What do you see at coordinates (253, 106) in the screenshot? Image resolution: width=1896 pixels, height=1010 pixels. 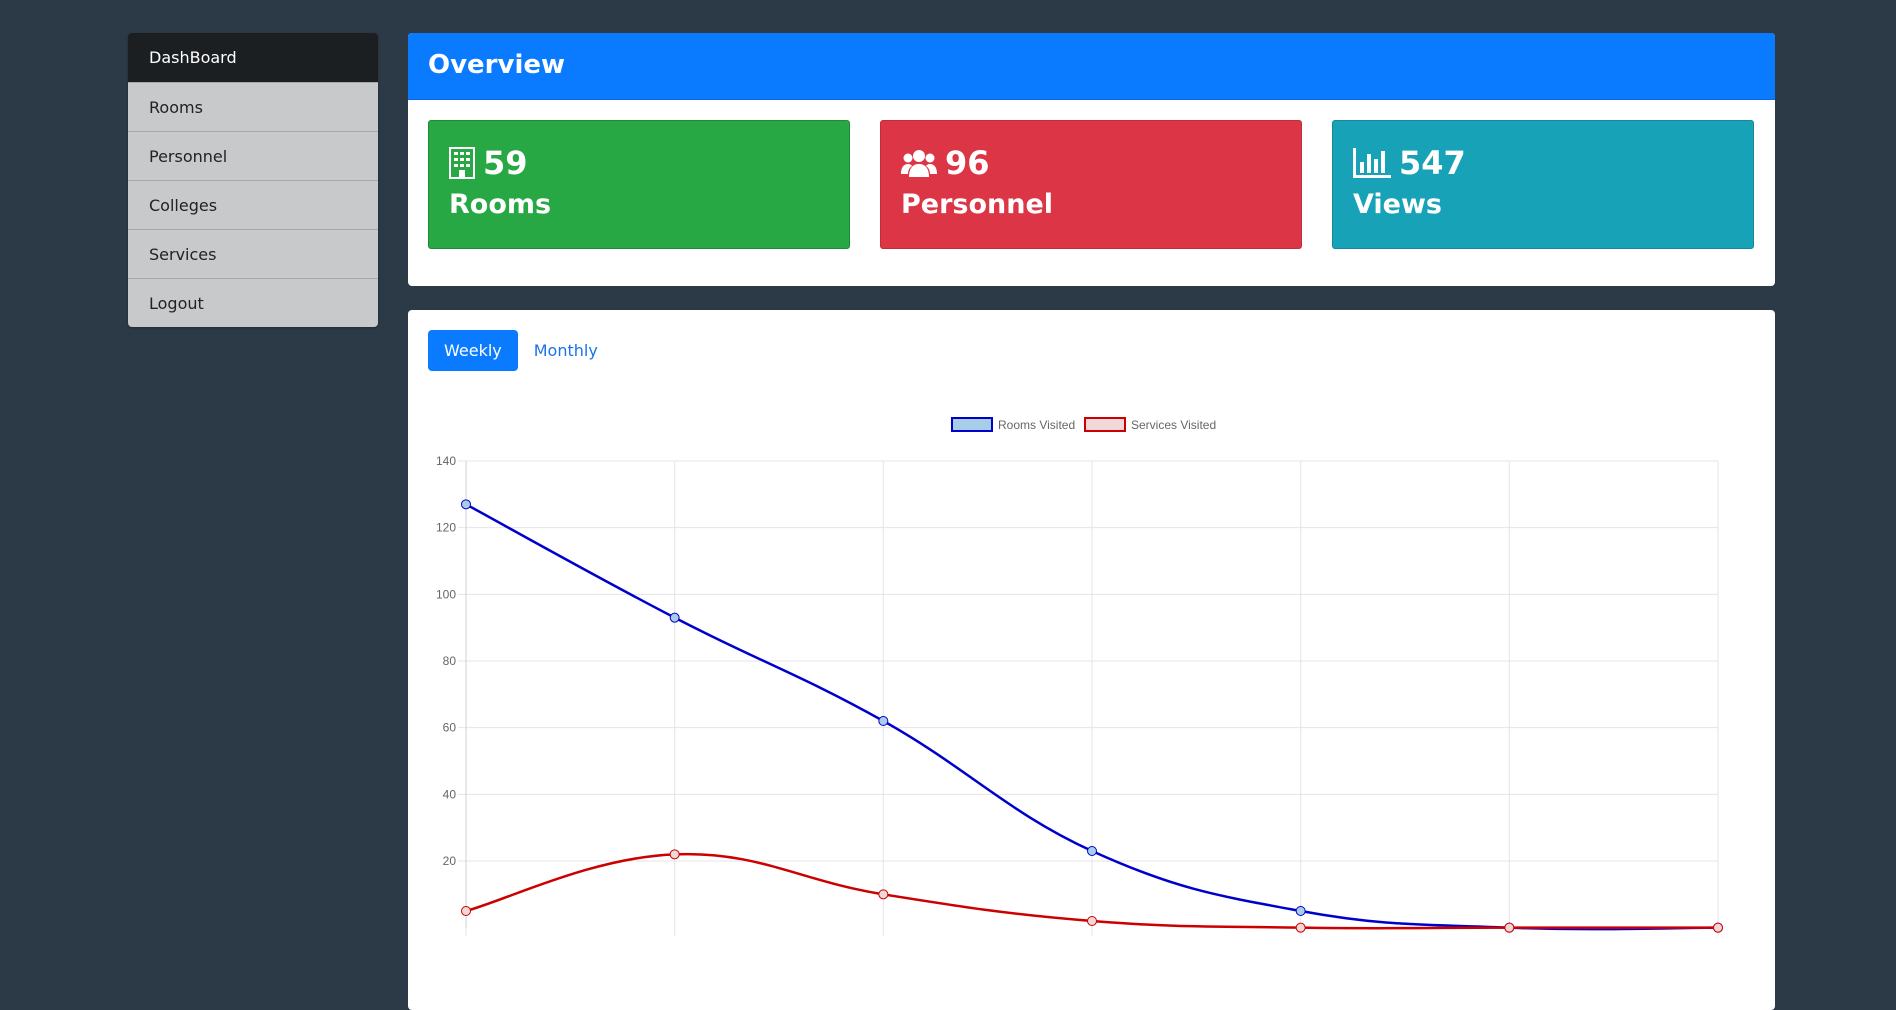 I see `sidebar-item-rooms: Rooms` at bounding box center [253, 106].